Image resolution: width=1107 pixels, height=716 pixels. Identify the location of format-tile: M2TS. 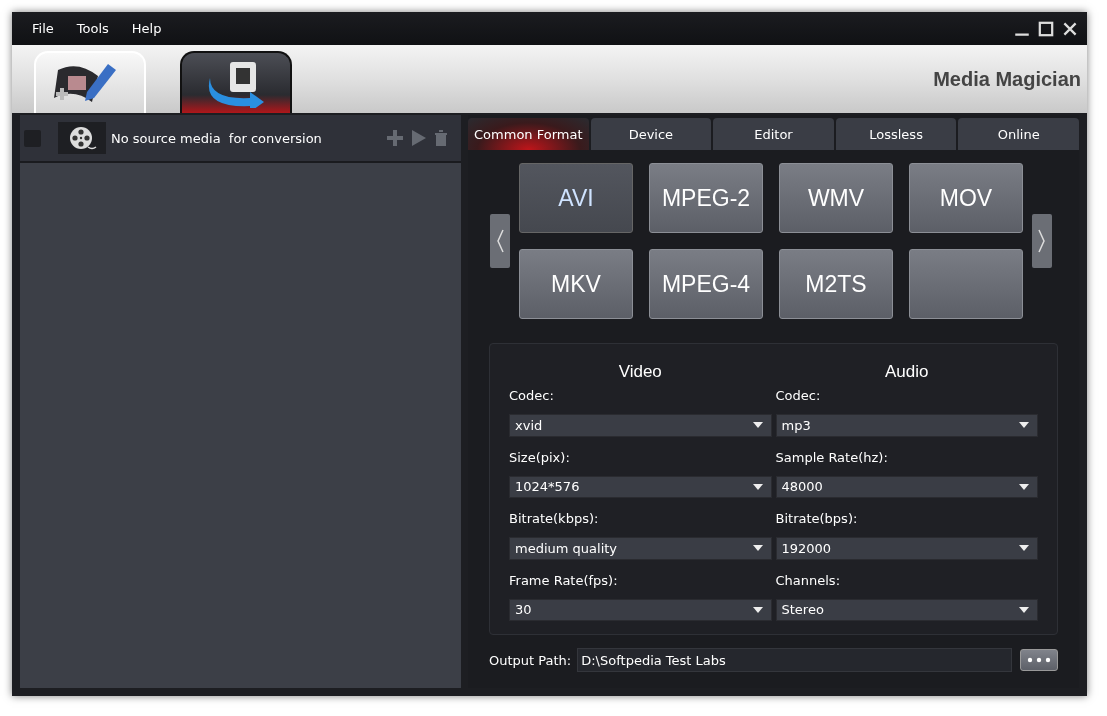
(836, 284).